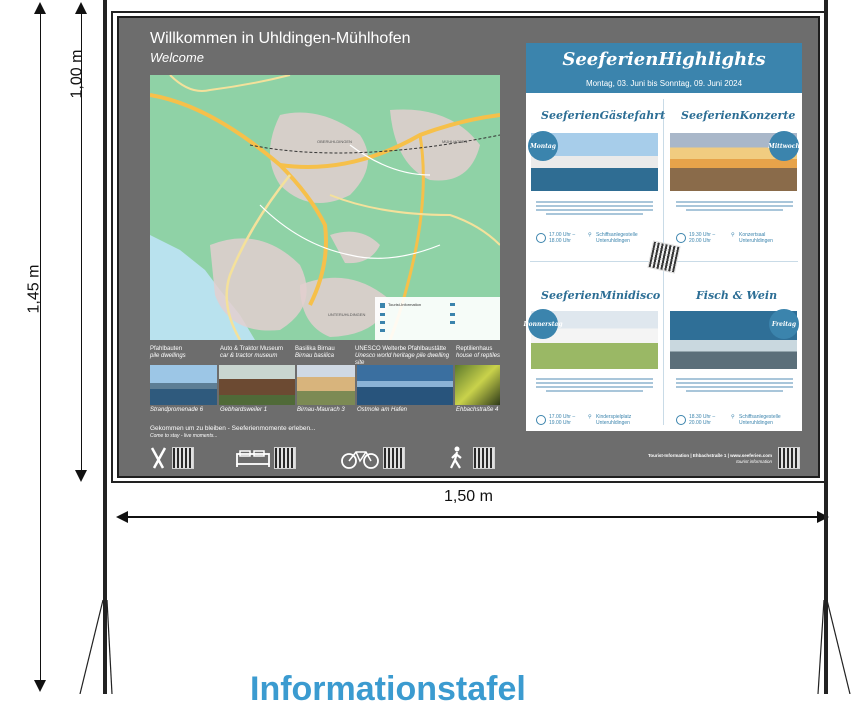  I want to click on event-day-badge: Donnerstag, so click(543, 324).